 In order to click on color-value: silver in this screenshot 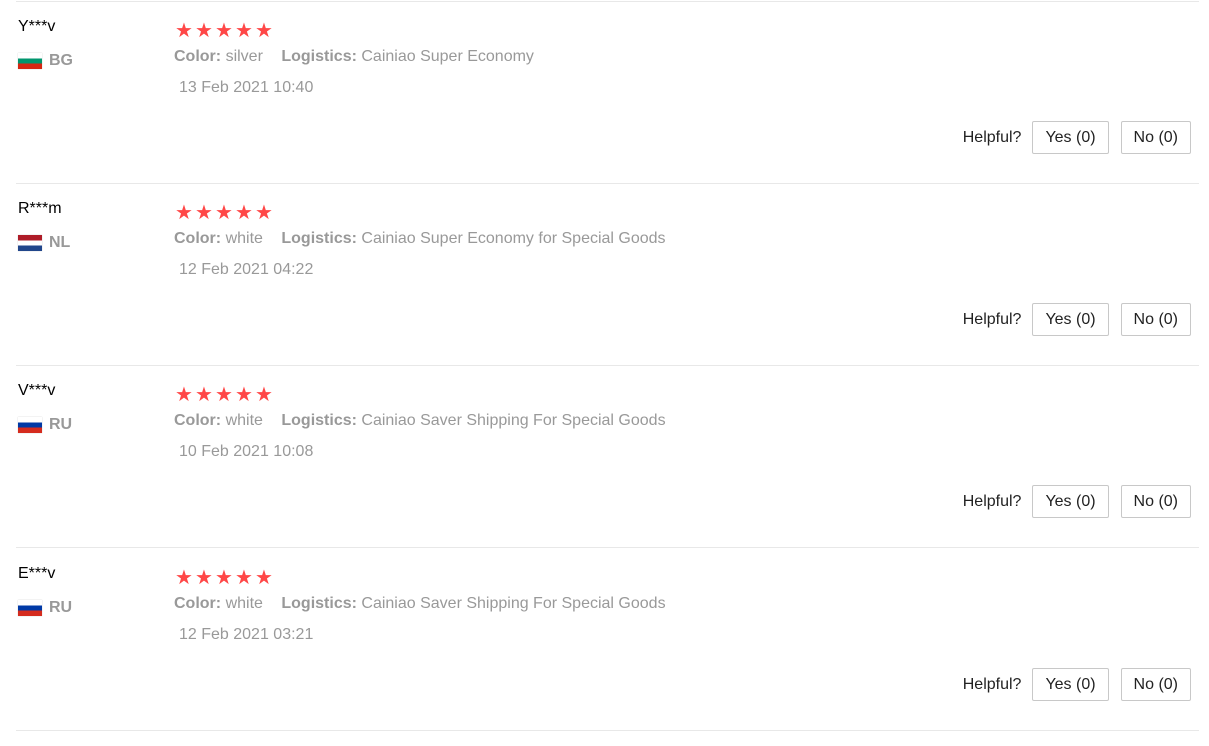, I will do `click(244, 56)`.